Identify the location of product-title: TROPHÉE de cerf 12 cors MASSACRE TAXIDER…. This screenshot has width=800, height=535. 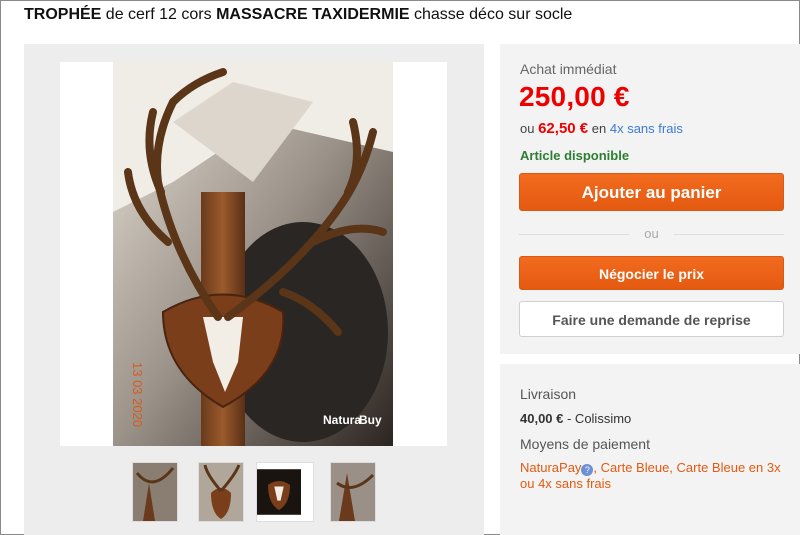
(298, 15).